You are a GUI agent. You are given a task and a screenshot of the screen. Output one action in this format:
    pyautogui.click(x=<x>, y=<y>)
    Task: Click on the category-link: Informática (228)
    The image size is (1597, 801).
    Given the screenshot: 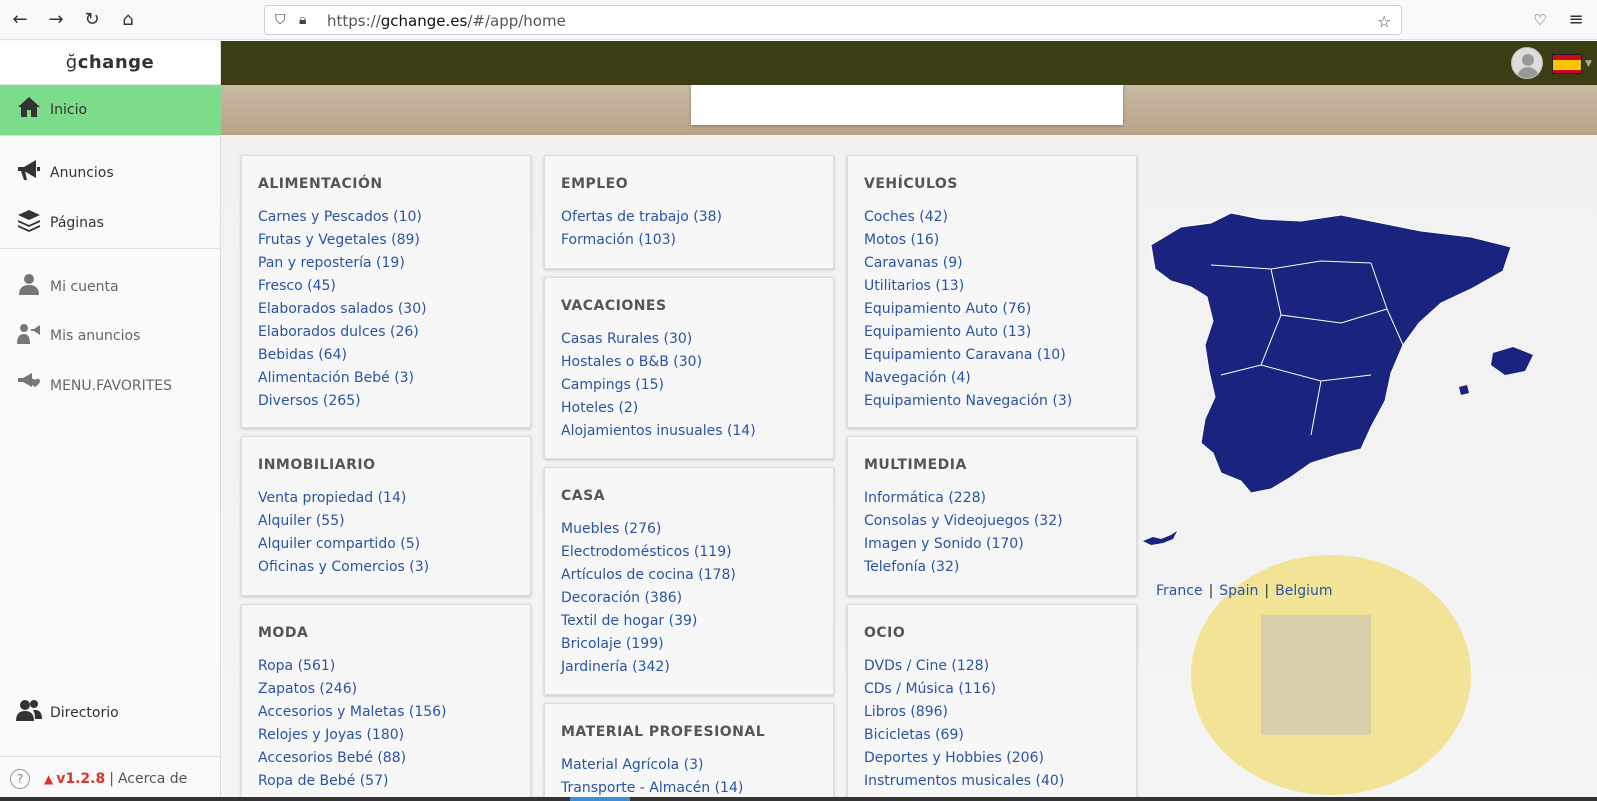 What is the action you would take?
    pyautogui.click(x=992, y=498)
    